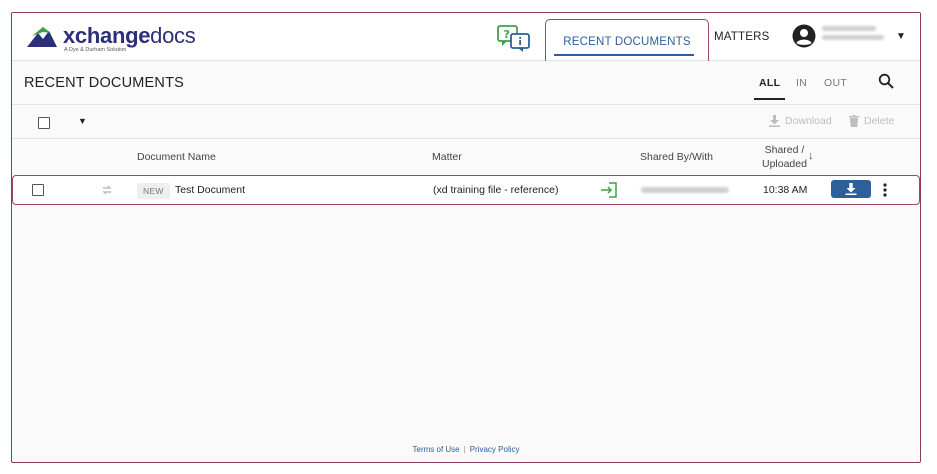 The height and width of the screenshot is (474, 937). What do you see at coordinates (804, 36) in the screenshot?
I see `account-circle-icon` at bounding box center [804, 36].